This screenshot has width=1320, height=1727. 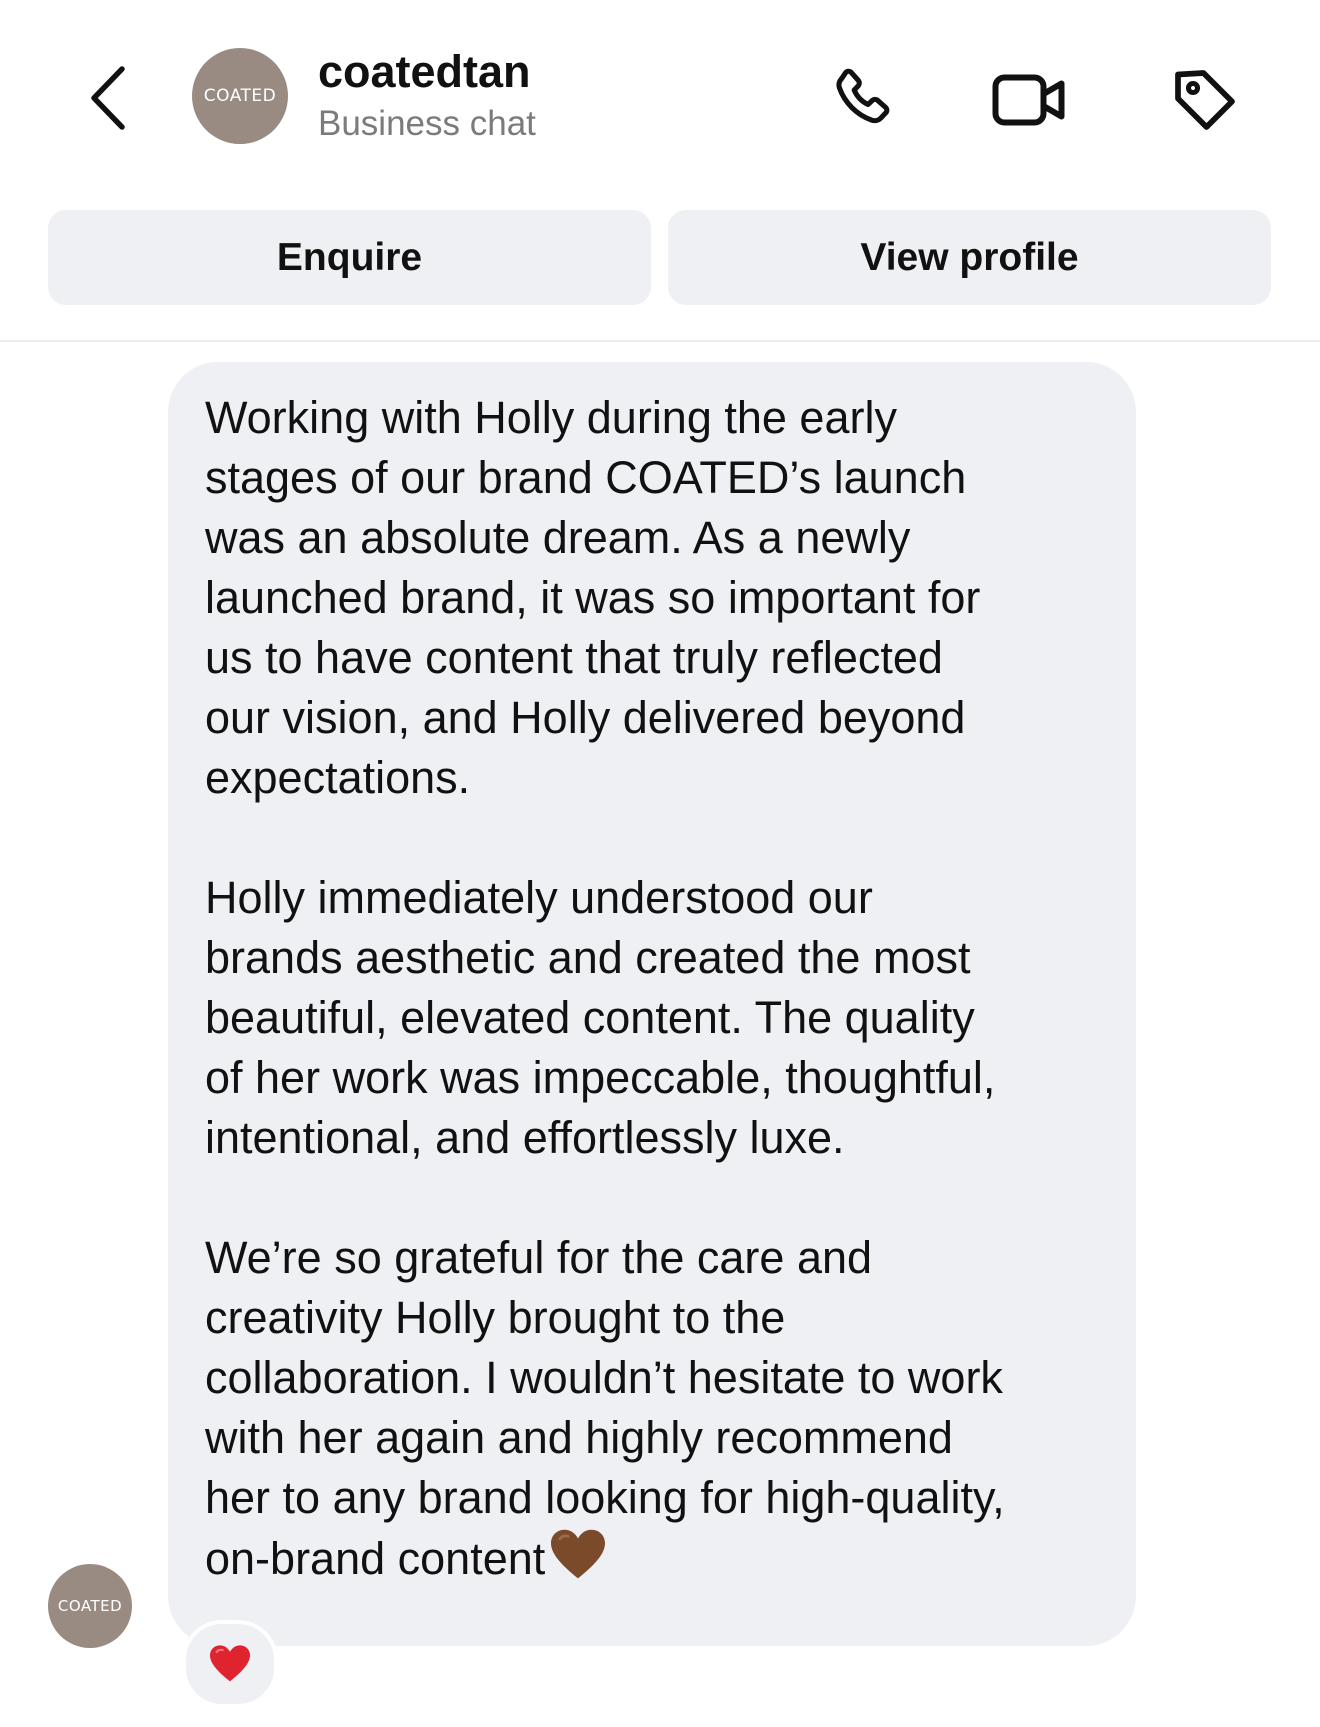 I want to click on chat-title-block: coatedtan Business chat, so click(x=427, y=96).